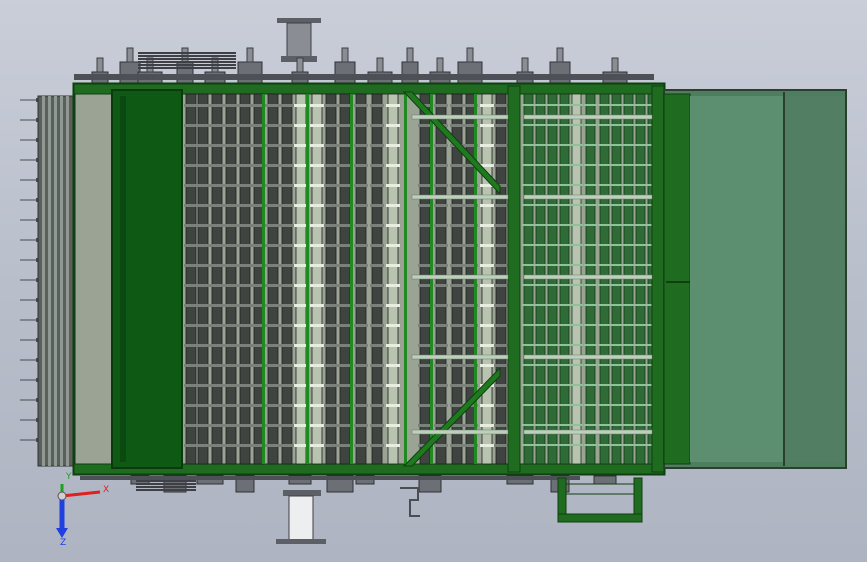 This screenshot has width=867, height=562. I want to click on comb-rod, so click(55, 281).